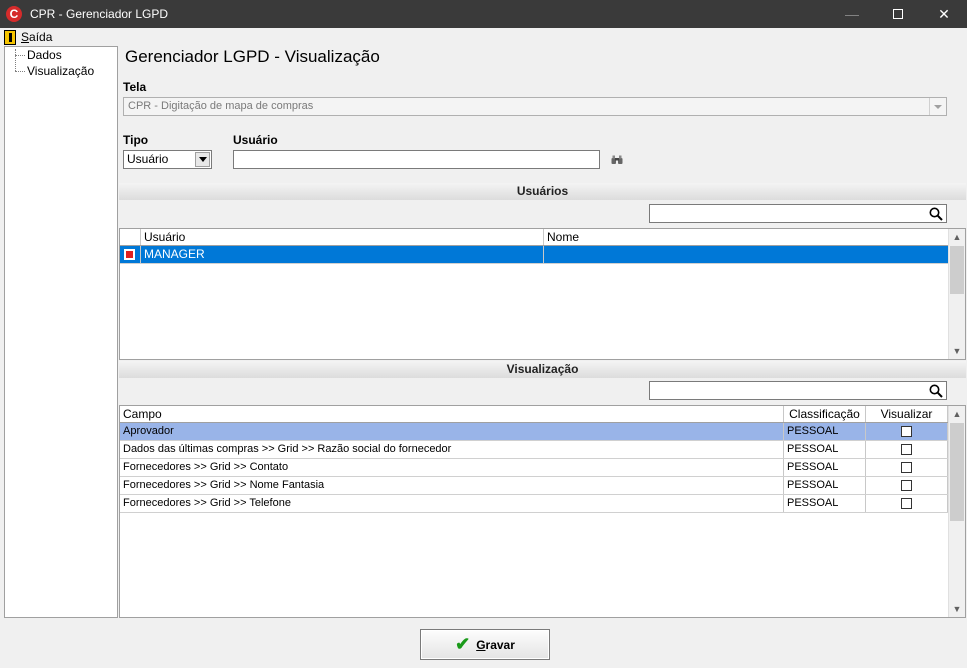 The width and height of the screenshot is (967, 668). I want to click on menu-exit-label: Saída, so click(37, 37).